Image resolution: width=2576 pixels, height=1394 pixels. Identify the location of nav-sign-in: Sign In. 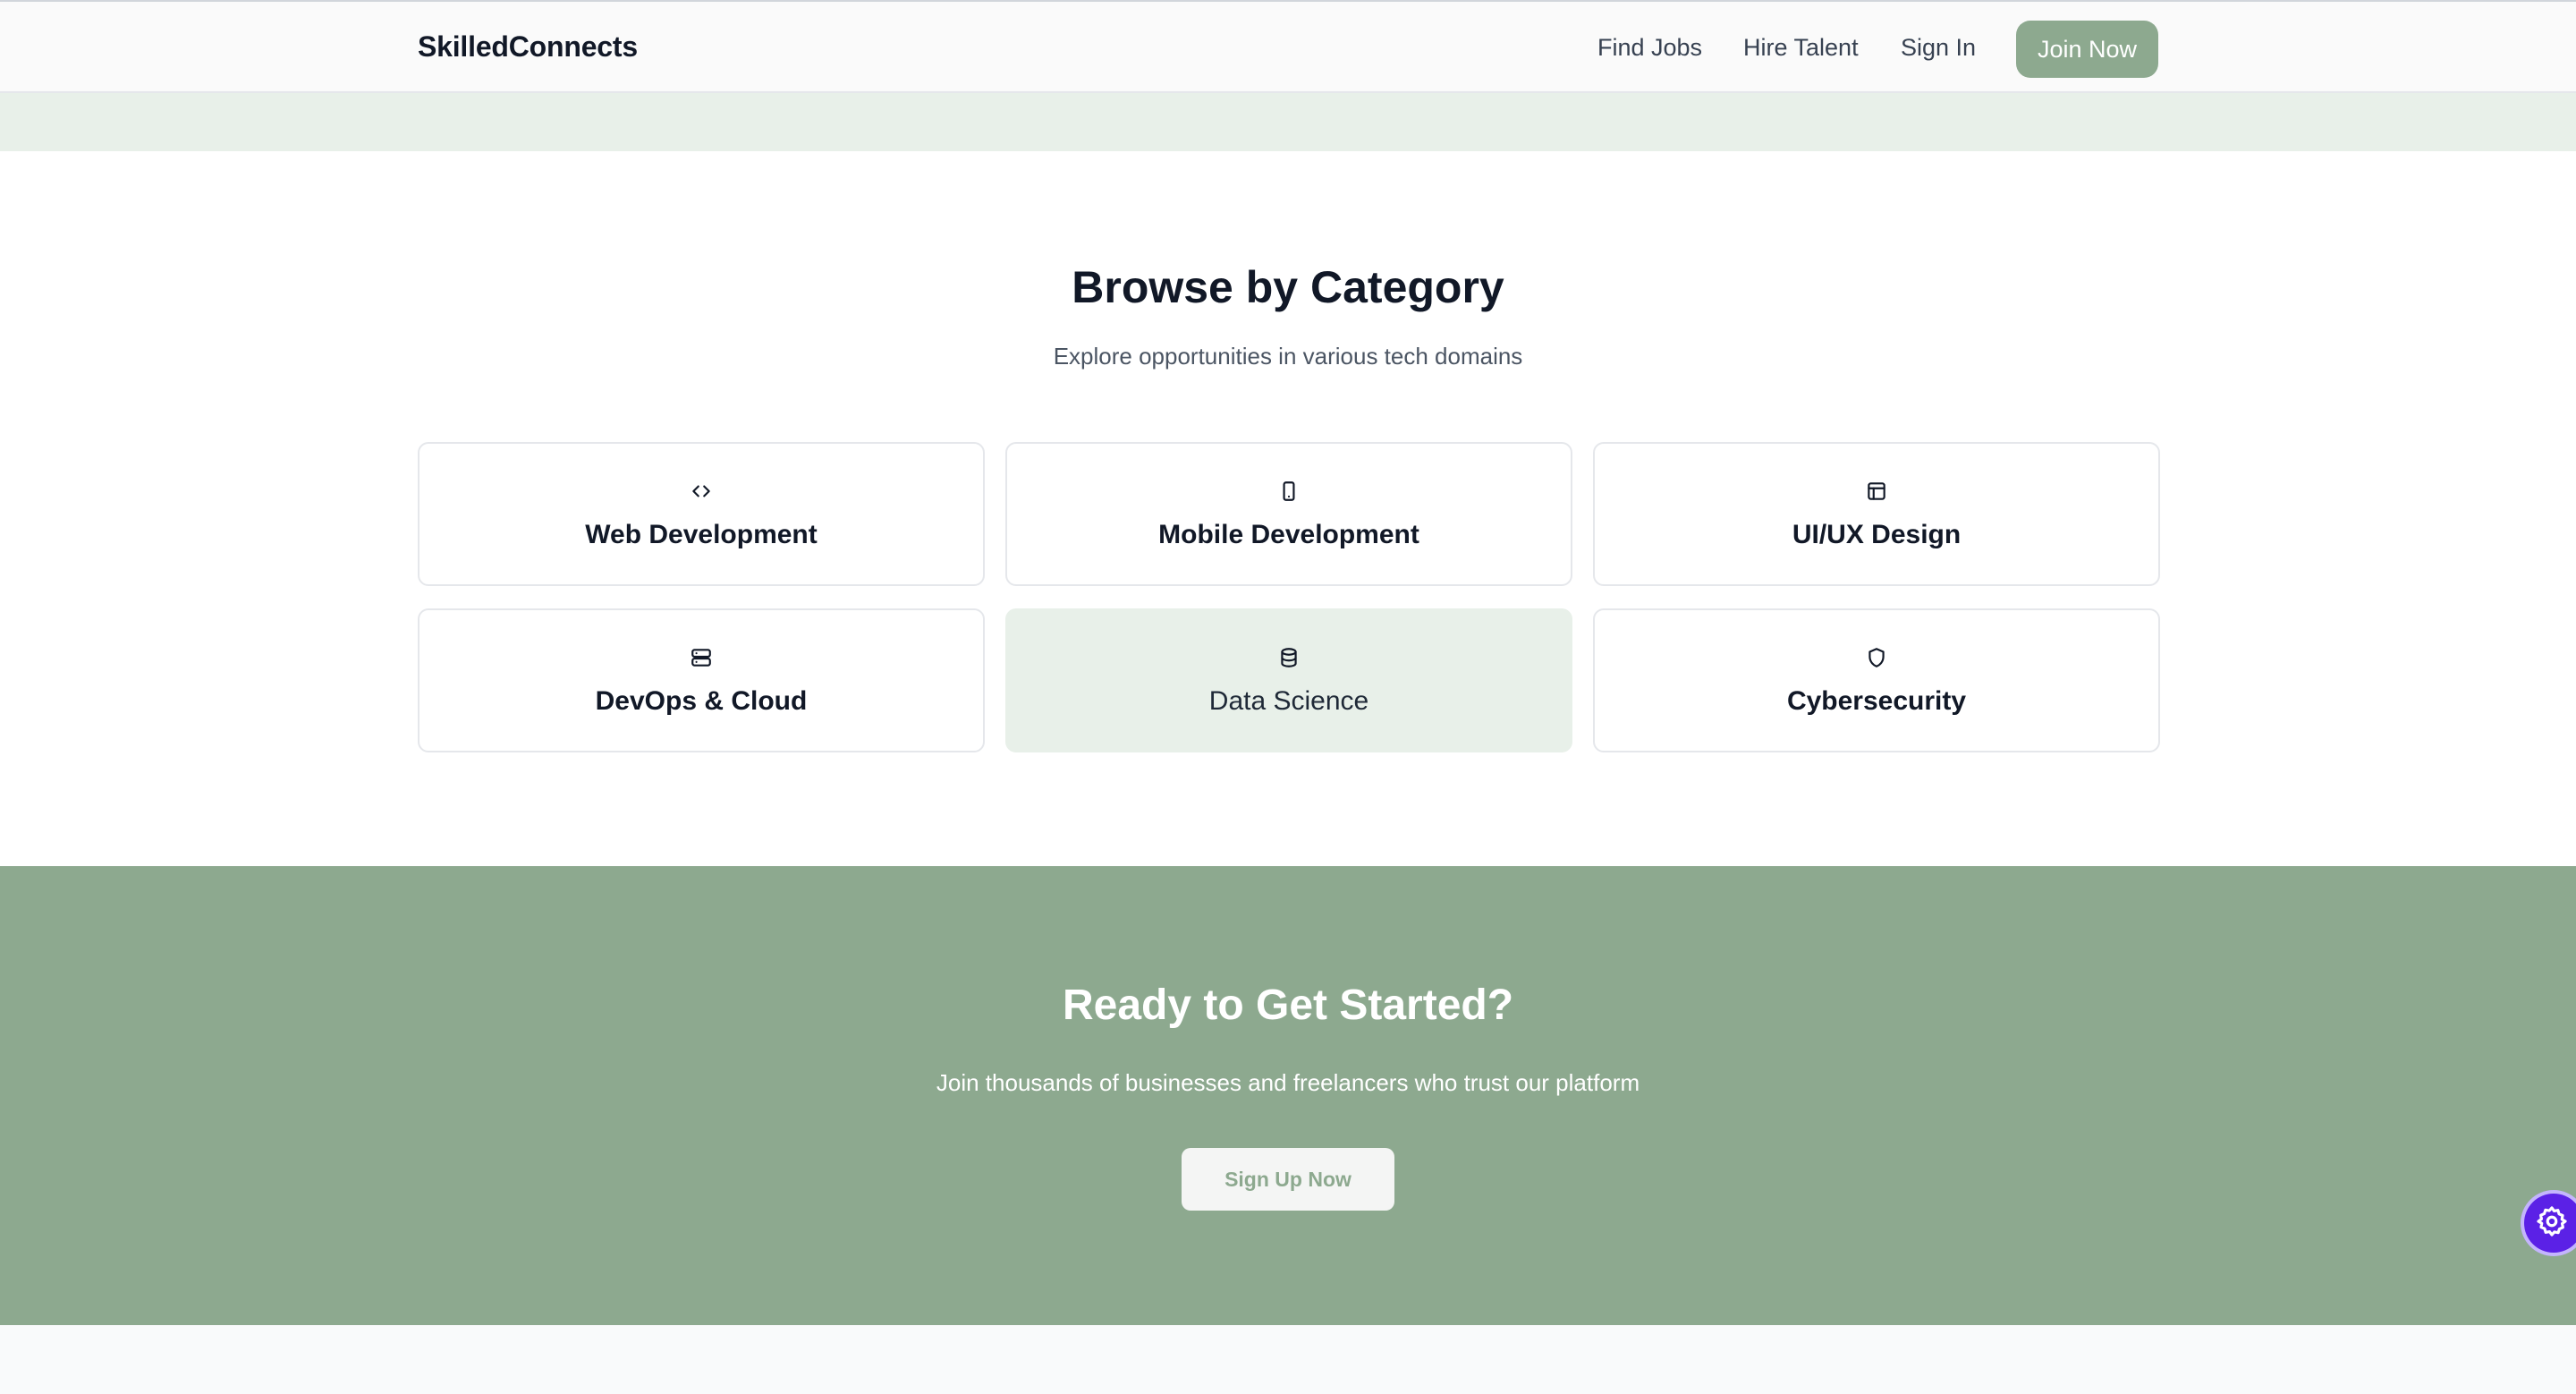
(1938, 48).